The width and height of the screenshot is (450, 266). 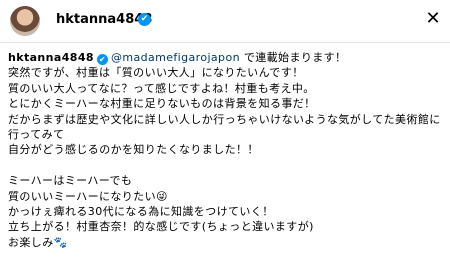 What do you see at coordinates (102, 59) in the screenshot?
I see `caption-verified-badge-icon: ✔` at bounding box center [102, 59].